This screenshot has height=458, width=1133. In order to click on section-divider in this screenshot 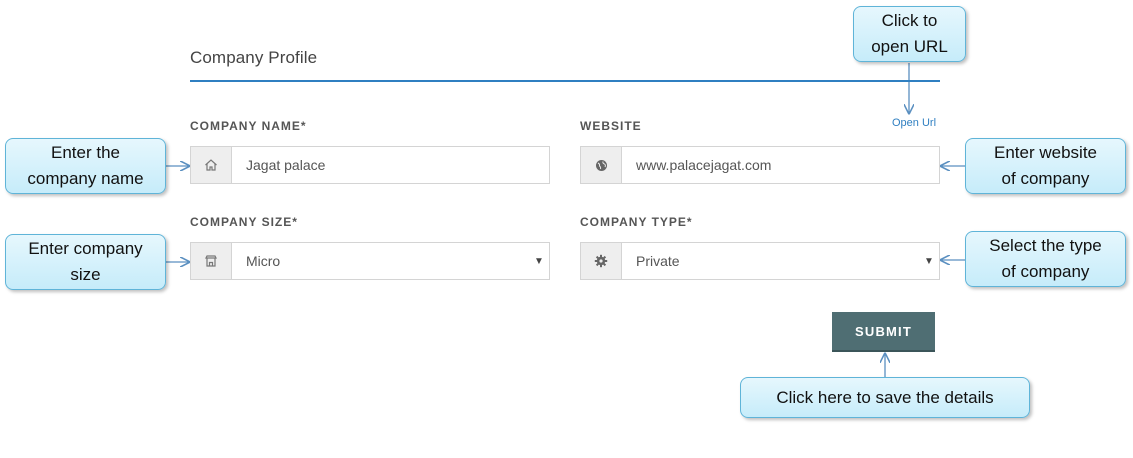, I will do `click(565, 81)`.